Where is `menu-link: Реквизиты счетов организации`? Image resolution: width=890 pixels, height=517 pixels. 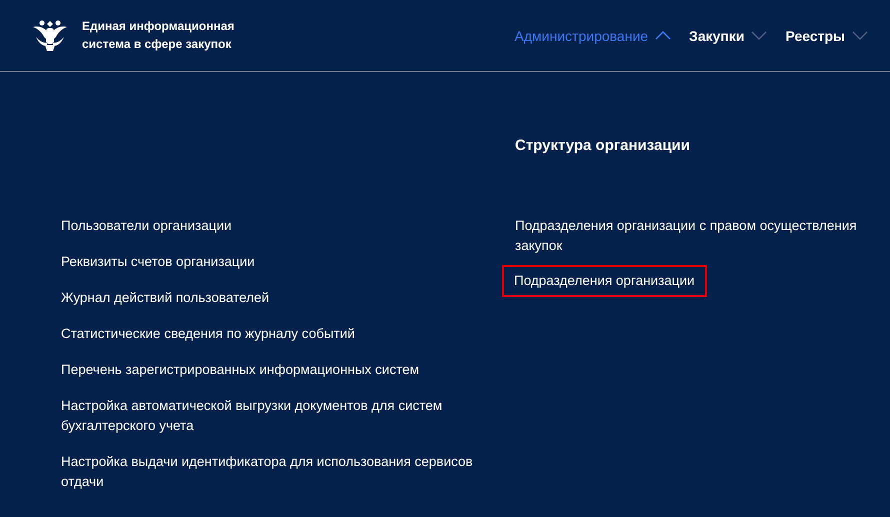
menu-link: Реквизиты счетов организации is located at coordinates (158, 262).